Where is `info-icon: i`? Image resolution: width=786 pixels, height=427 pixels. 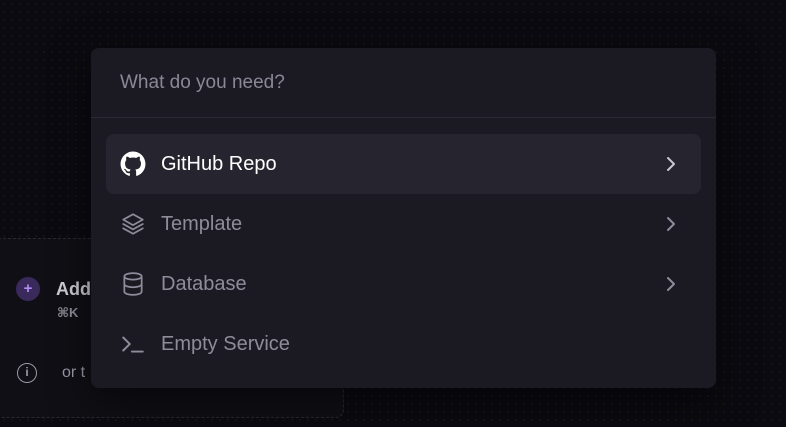 info-icon: i is located at coordinates (27, 373).